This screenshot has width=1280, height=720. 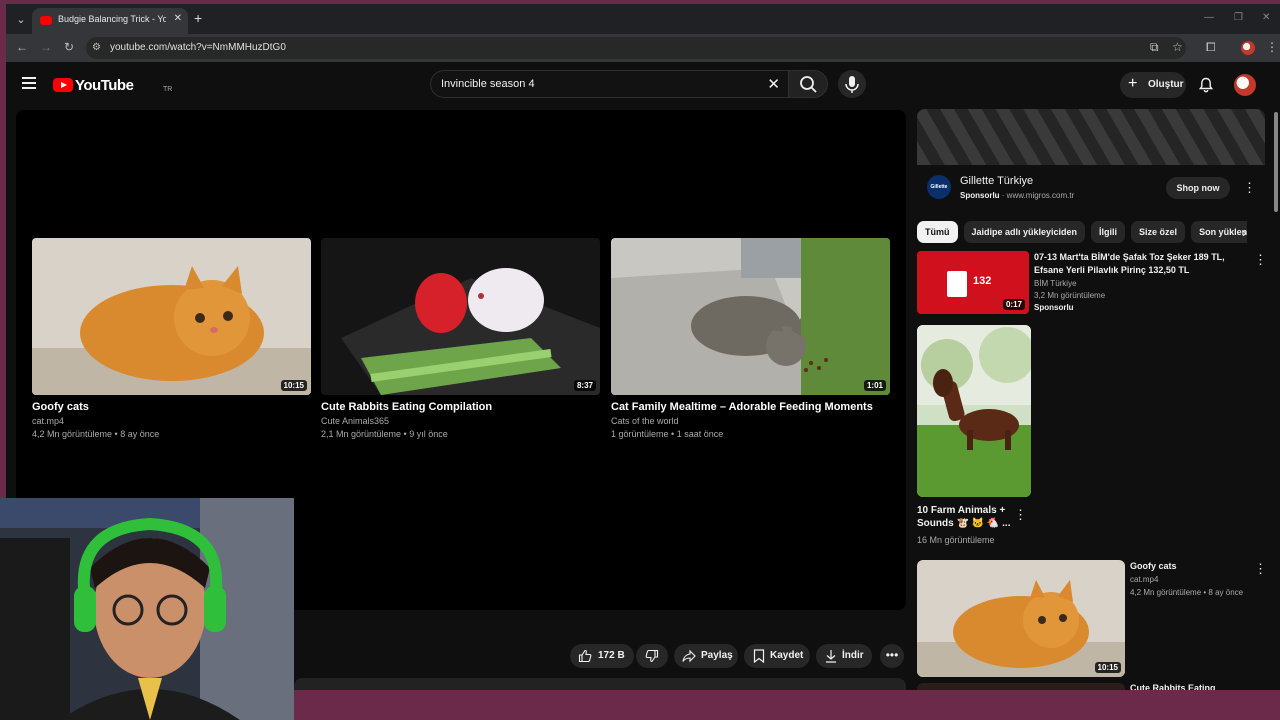 What do you see at coordinates (996, 181) in the screenshot?
I see `advertiser-name: Gillette Türkiye` at bounding box center [996, 181].